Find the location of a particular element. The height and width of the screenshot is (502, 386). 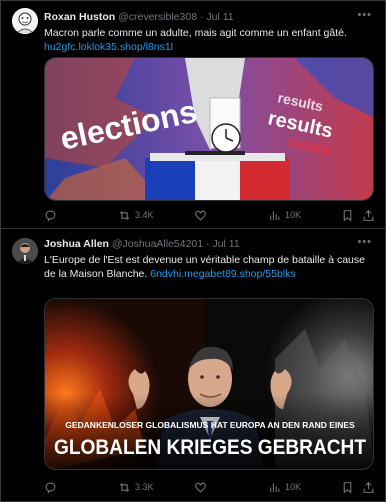

tweet-header: Roxan Huston @creversible308 · Jul 11 is located at coordinates (139, 17).